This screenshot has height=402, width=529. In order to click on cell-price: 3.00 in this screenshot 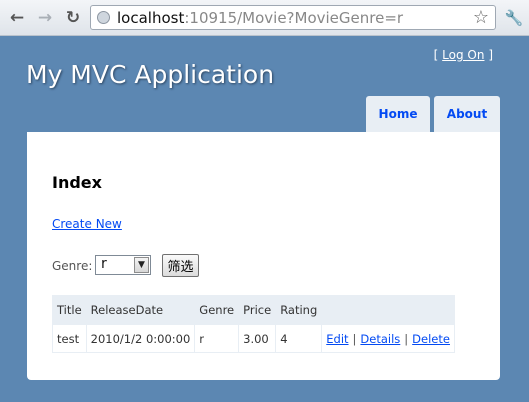, I will do `click(257, 338)`.